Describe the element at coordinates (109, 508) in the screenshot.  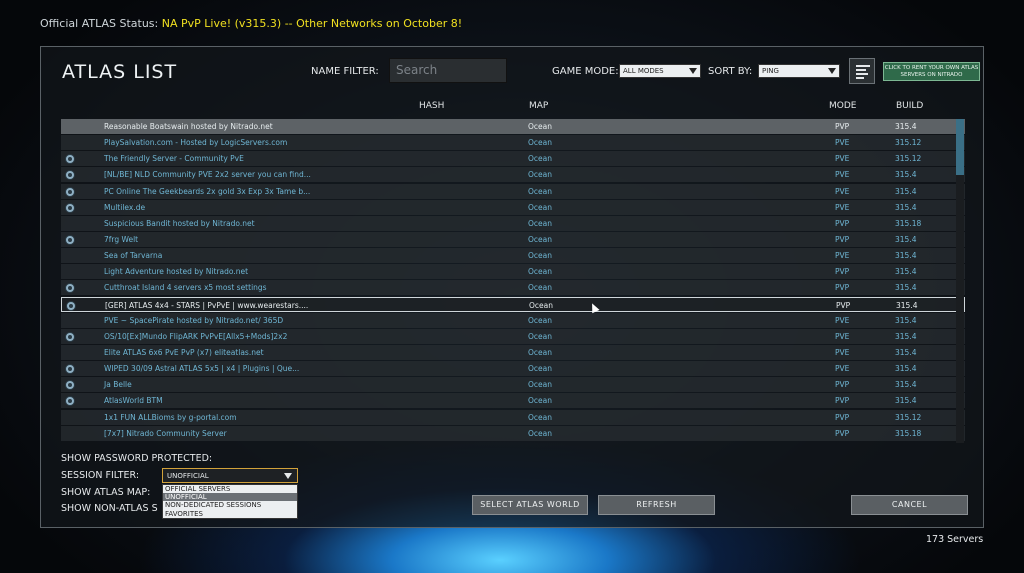
I see `show-non-atlas-label: SHOW NON-ATLAS S` at that location.